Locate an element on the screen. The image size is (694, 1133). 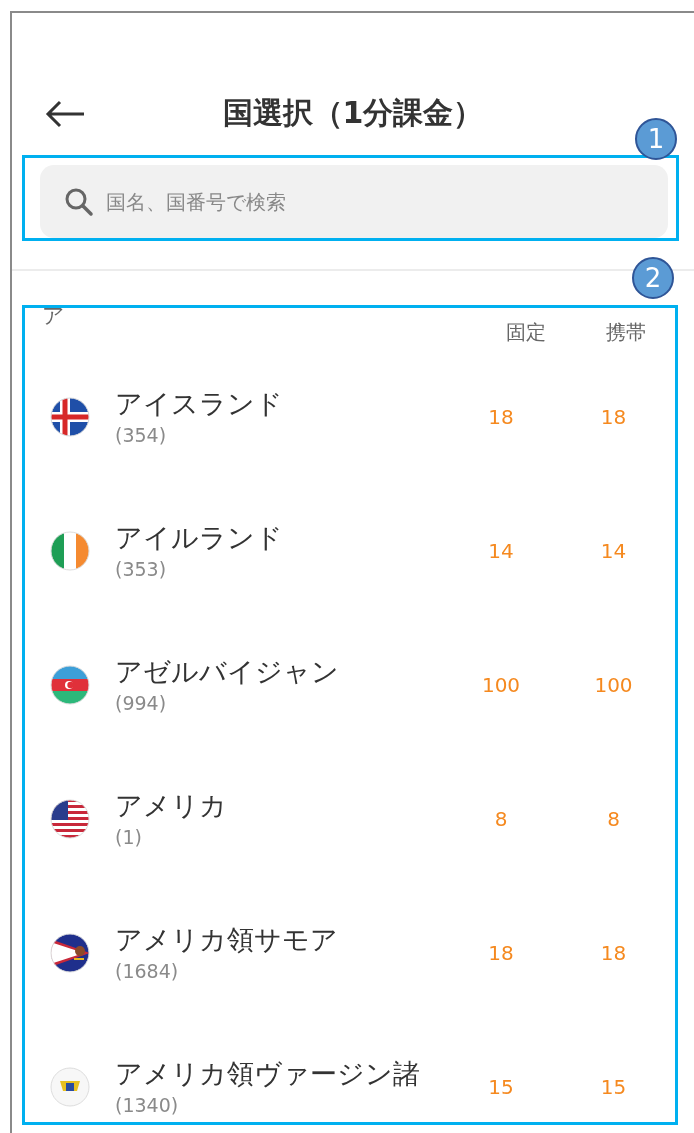
section-letter: ア is located at coordinates (54, 316).